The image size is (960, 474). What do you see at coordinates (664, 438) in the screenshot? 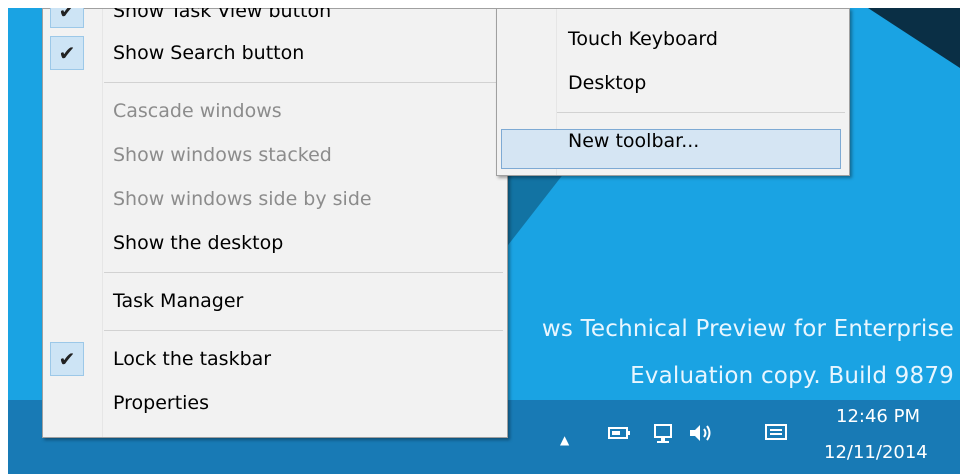
I see `network-icon` at bounding box center [664, 438].